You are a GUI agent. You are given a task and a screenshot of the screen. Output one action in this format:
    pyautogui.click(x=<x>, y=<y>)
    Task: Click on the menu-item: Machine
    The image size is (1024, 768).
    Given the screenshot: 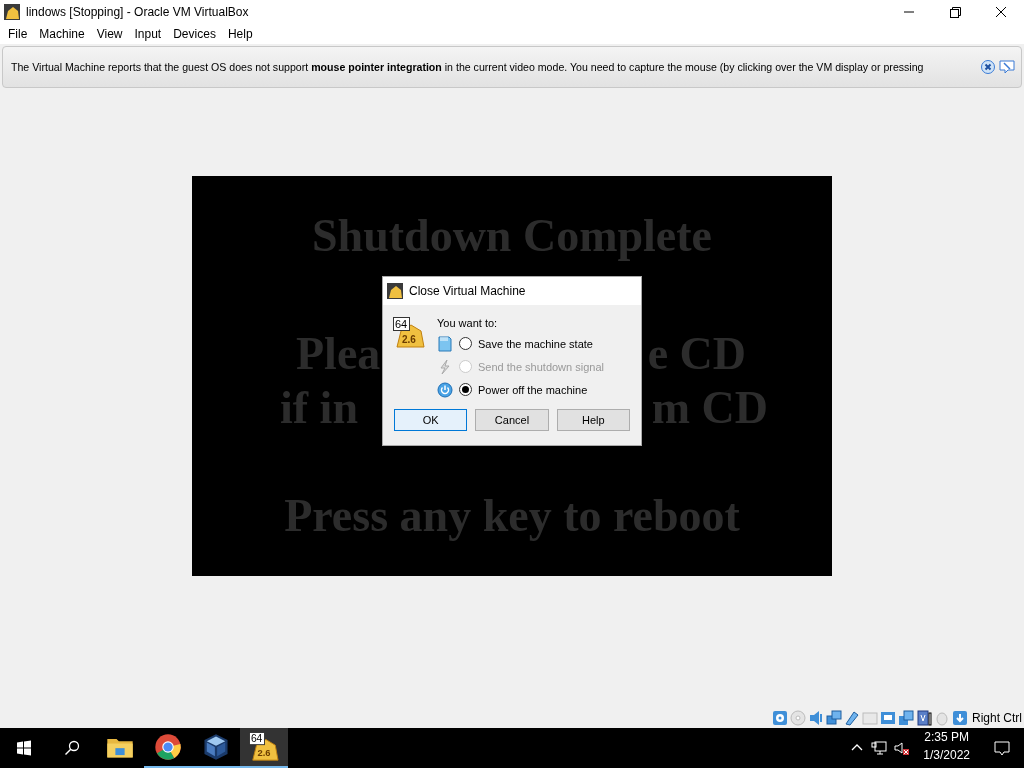 What is the action you would take?
    pyautogui.click(x=62, y=34)
    